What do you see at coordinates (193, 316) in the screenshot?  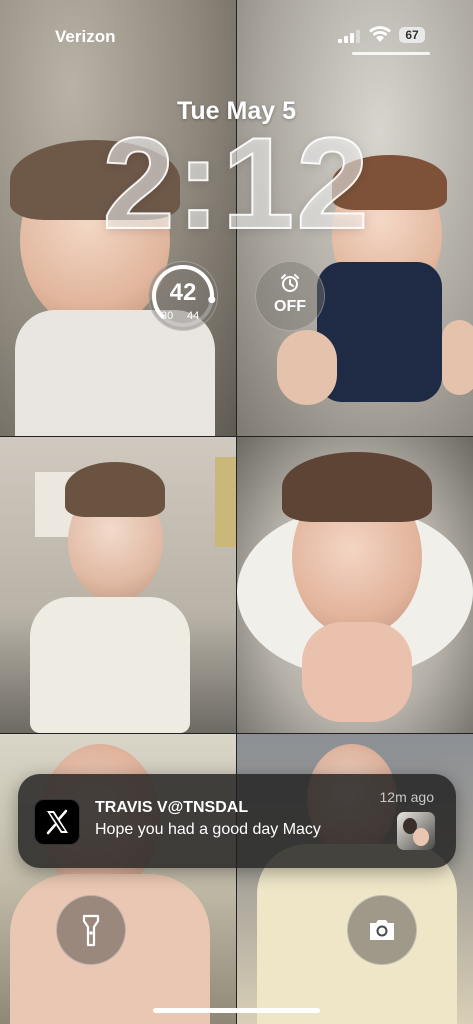 I see `temperature-high: 44` at bounding box center [193, 316].